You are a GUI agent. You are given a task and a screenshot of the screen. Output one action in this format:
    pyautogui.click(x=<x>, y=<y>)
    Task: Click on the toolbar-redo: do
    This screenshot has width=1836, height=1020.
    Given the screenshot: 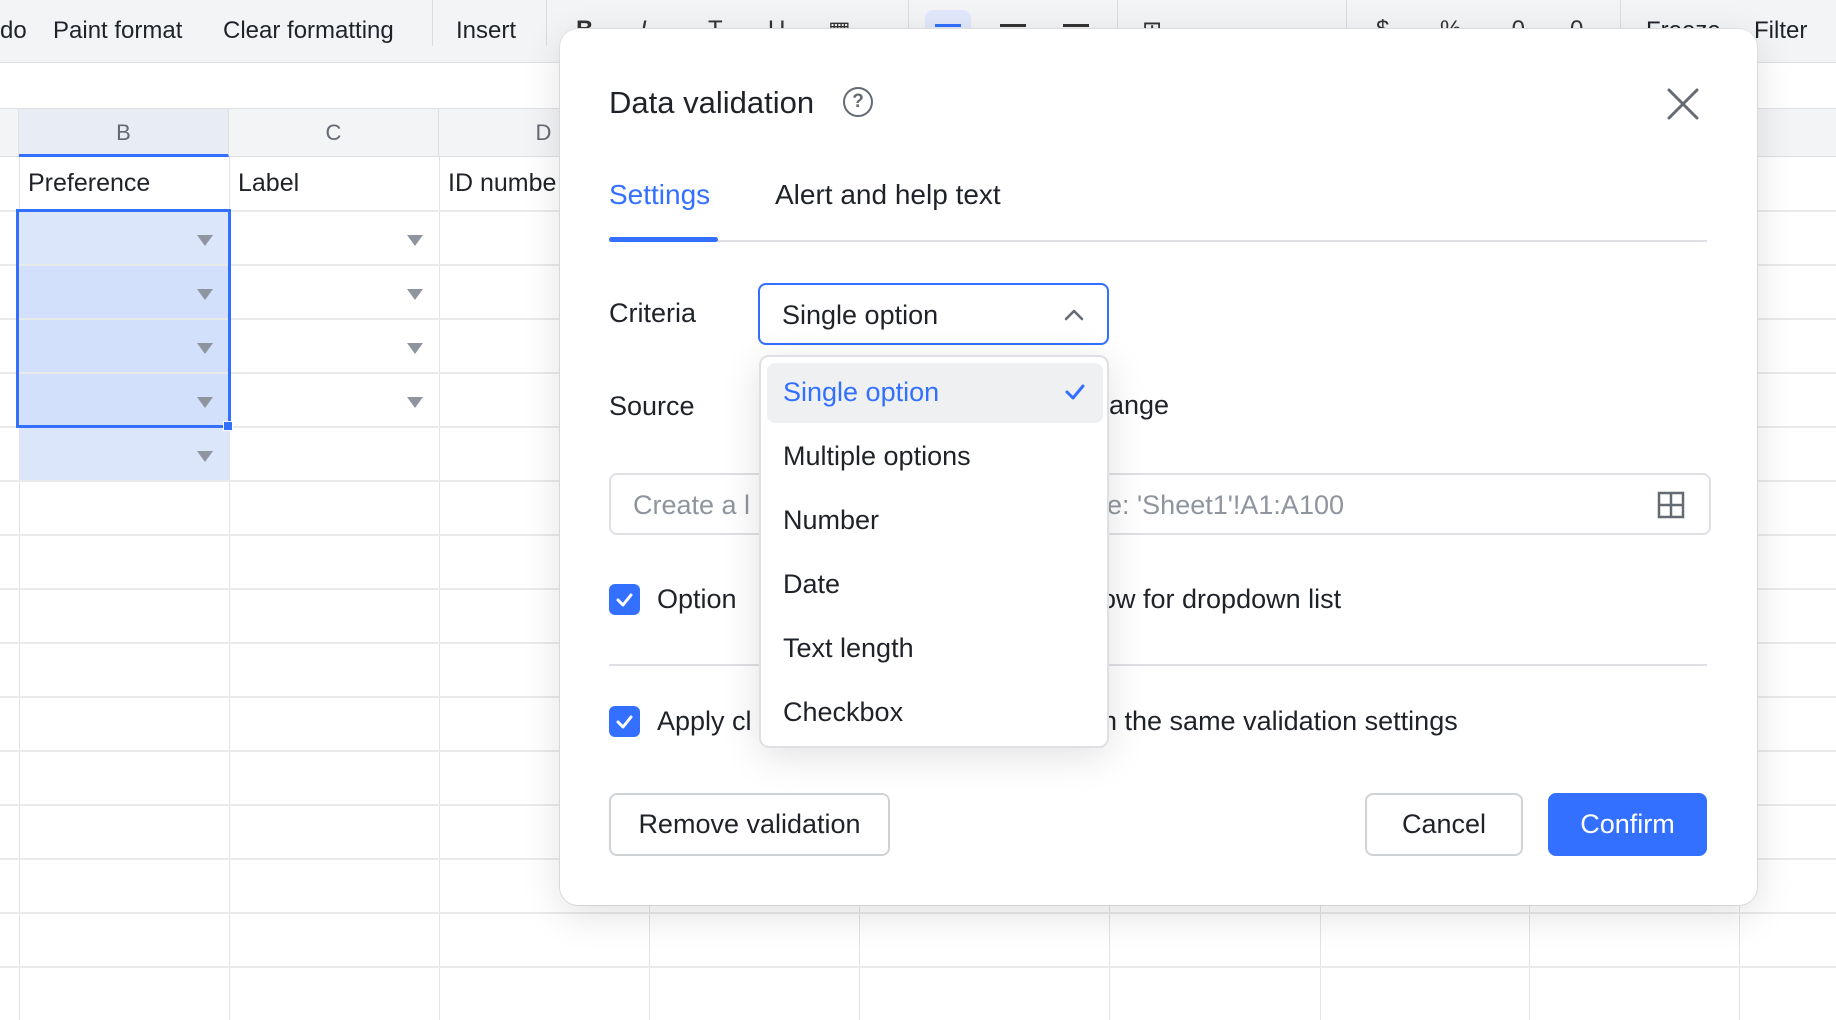 What is the action you would take?
    pyautogui.click(x=13, y=31)
    